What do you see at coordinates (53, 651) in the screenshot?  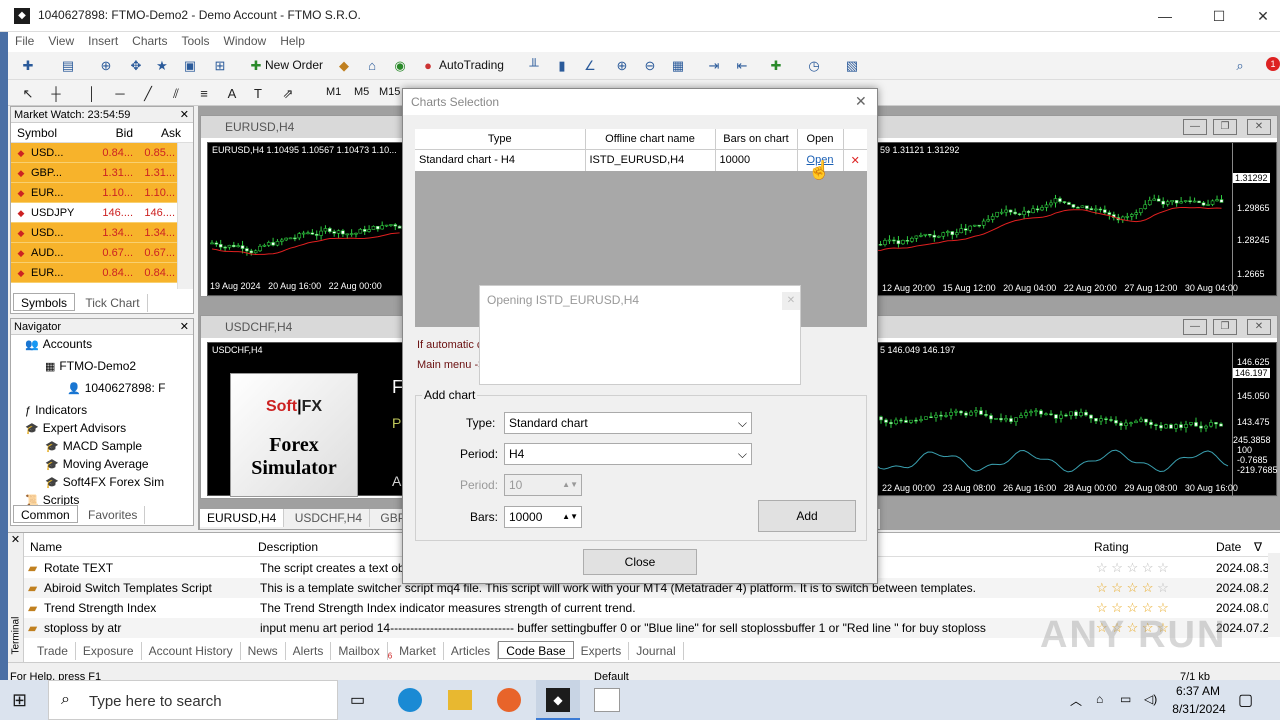 I see `tab-trade: Trade` at bounding box center [53, 651].